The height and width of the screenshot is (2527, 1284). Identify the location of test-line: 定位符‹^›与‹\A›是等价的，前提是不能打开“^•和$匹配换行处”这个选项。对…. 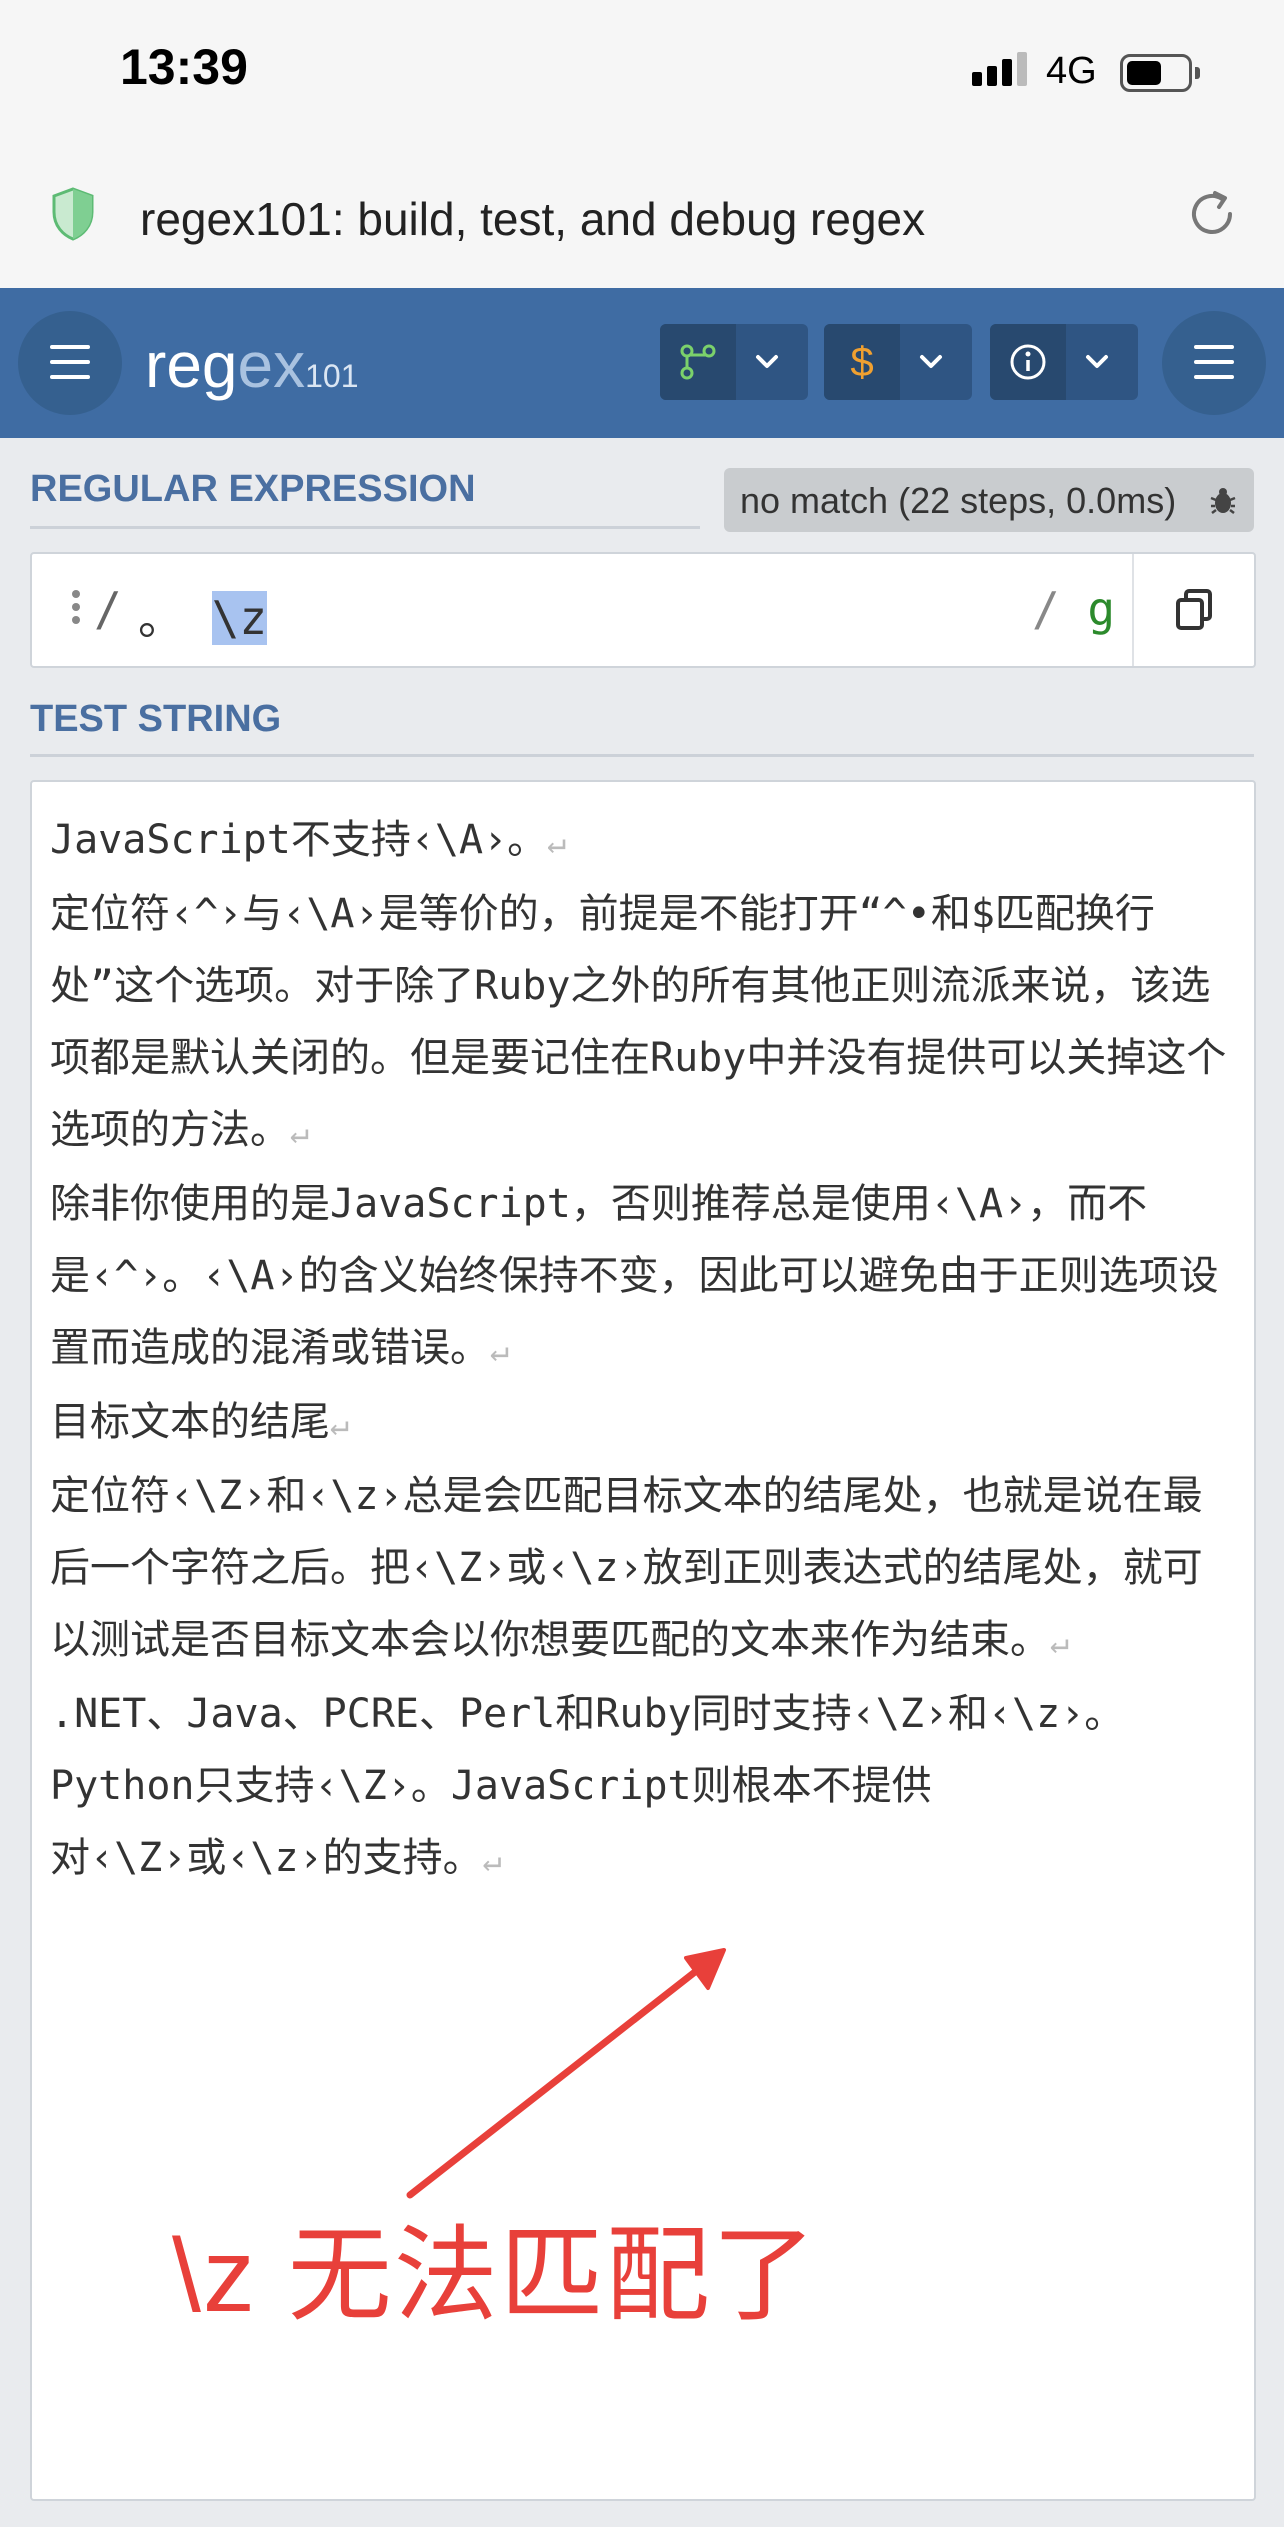
(638, 1022).